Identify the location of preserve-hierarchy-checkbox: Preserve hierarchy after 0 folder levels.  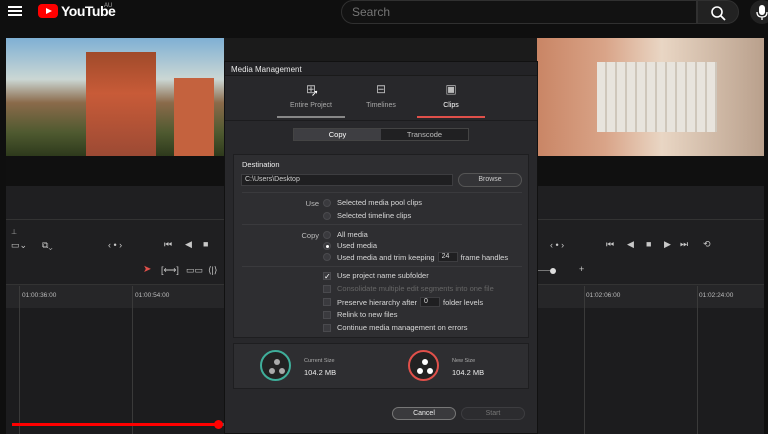
(403, 302).